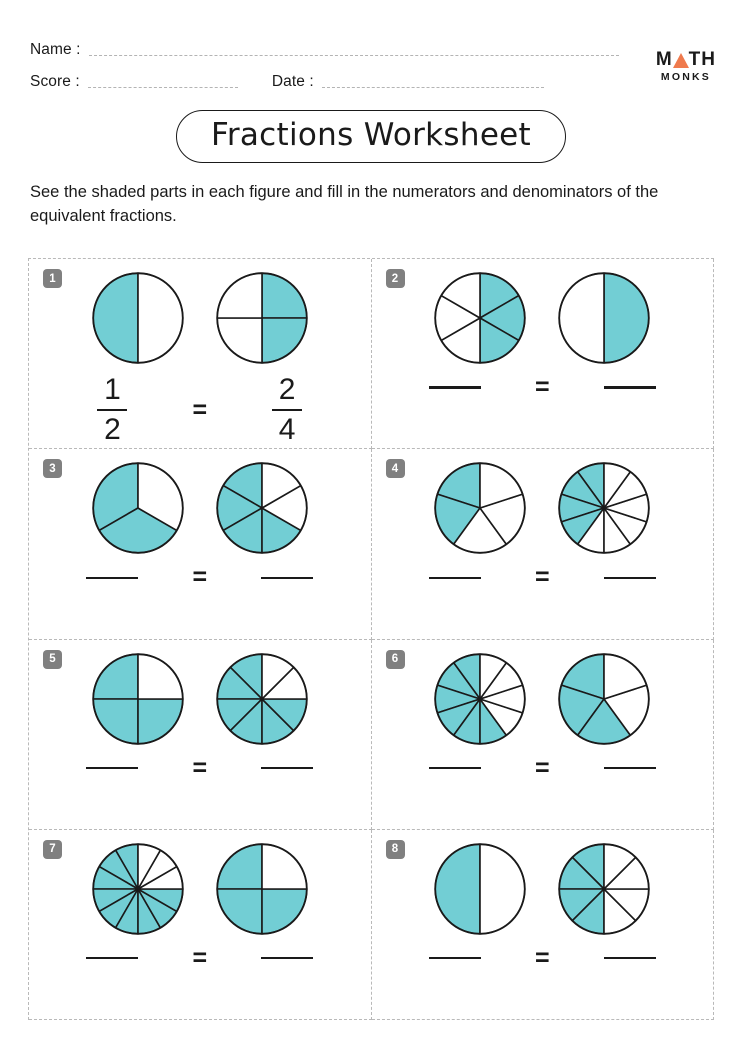  I want to click on logo-subtext: MONKS, so click(685, 77).